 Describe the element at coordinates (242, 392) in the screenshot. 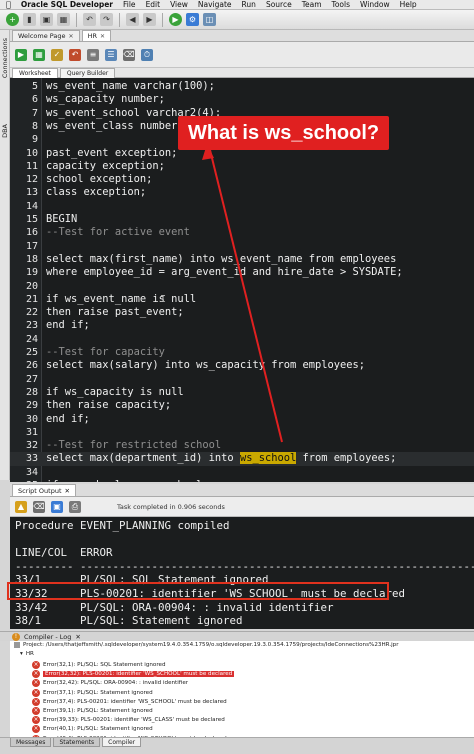

I see `code-line: 28 if ws_capacity is null` at that location.